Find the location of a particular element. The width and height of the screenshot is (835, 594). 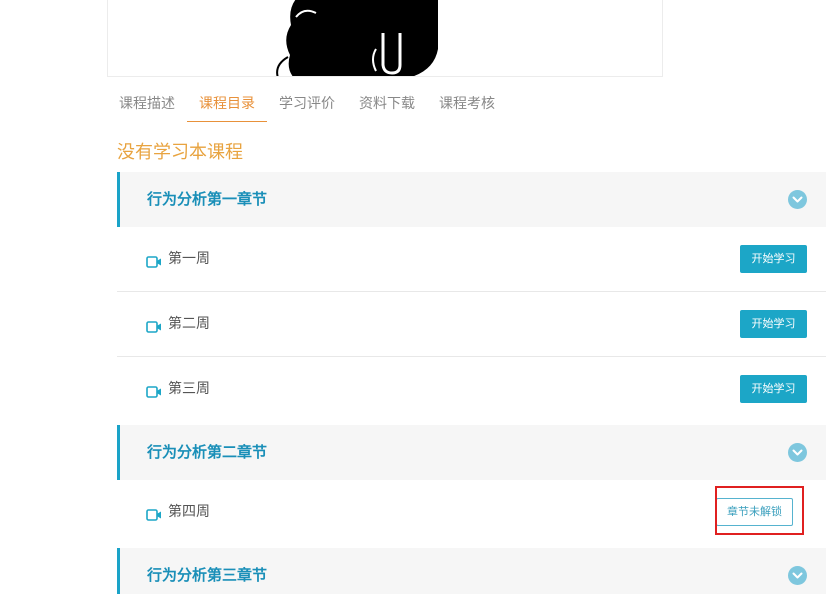

enrollment-status-title: 没有学习本课程 is located at coordinates (180, 152).